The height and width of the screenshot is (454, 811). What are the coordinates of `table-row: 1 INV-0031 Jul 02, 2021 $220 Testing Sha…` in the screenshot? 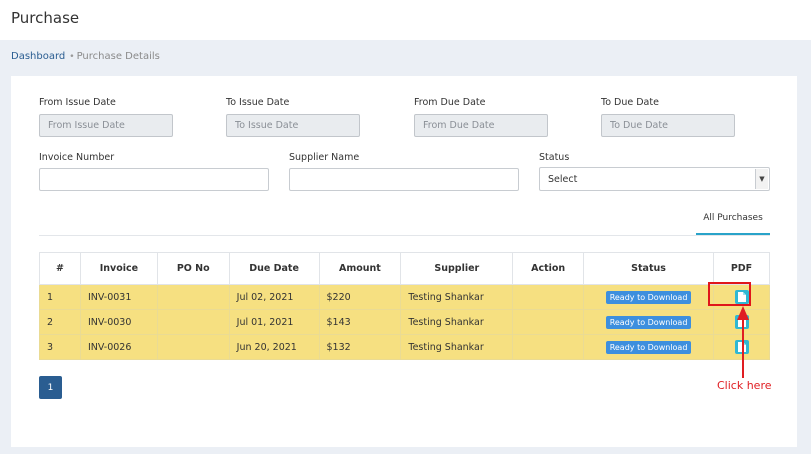 It's located at (404, 297).